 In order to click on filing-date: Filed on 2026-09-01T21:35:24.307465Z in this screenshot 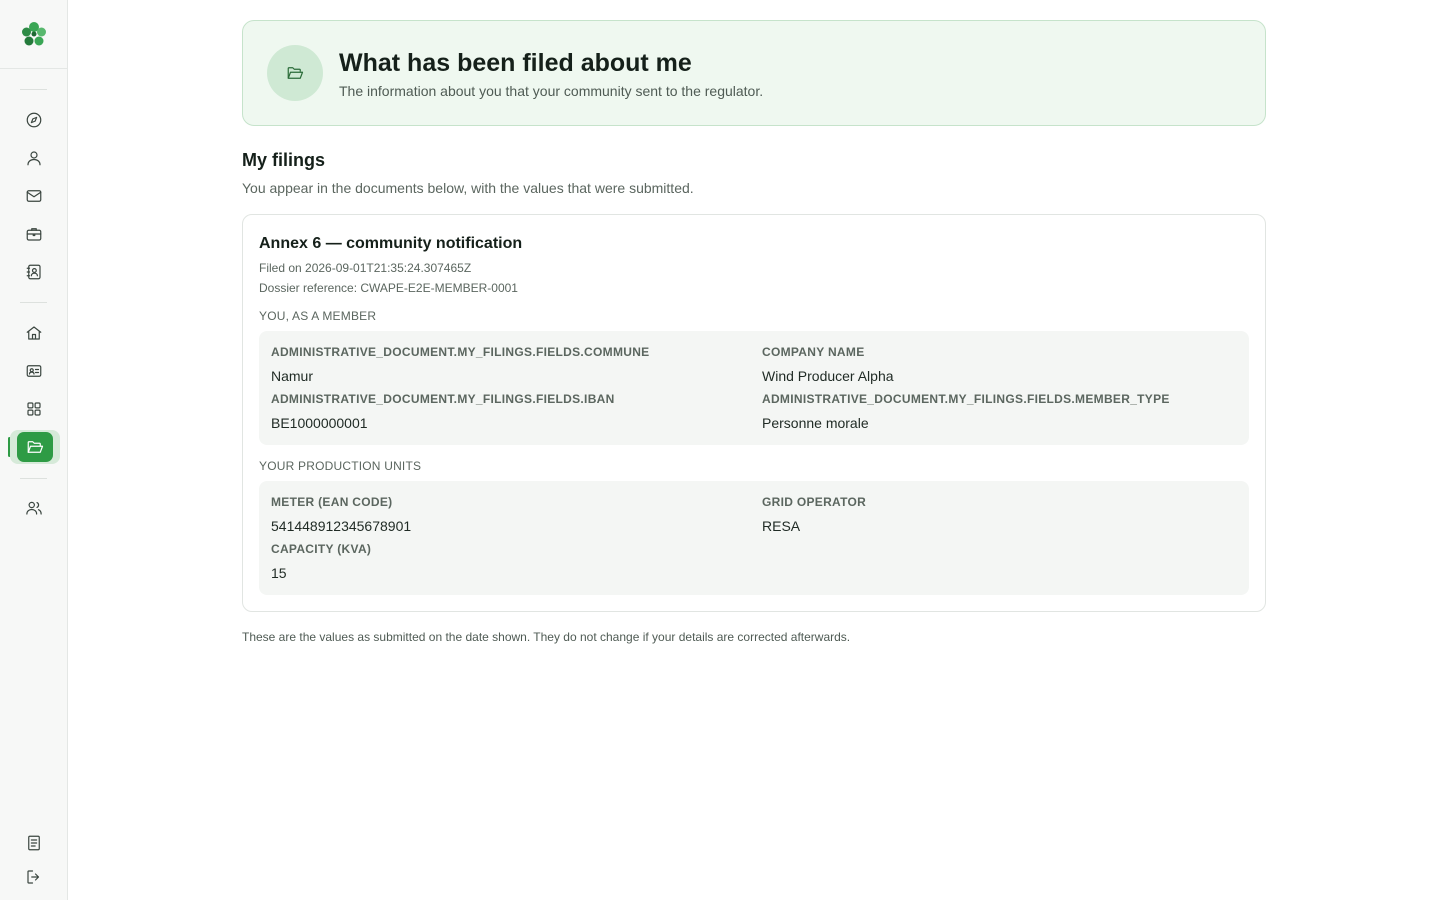, I will do `click(365, 268)`.